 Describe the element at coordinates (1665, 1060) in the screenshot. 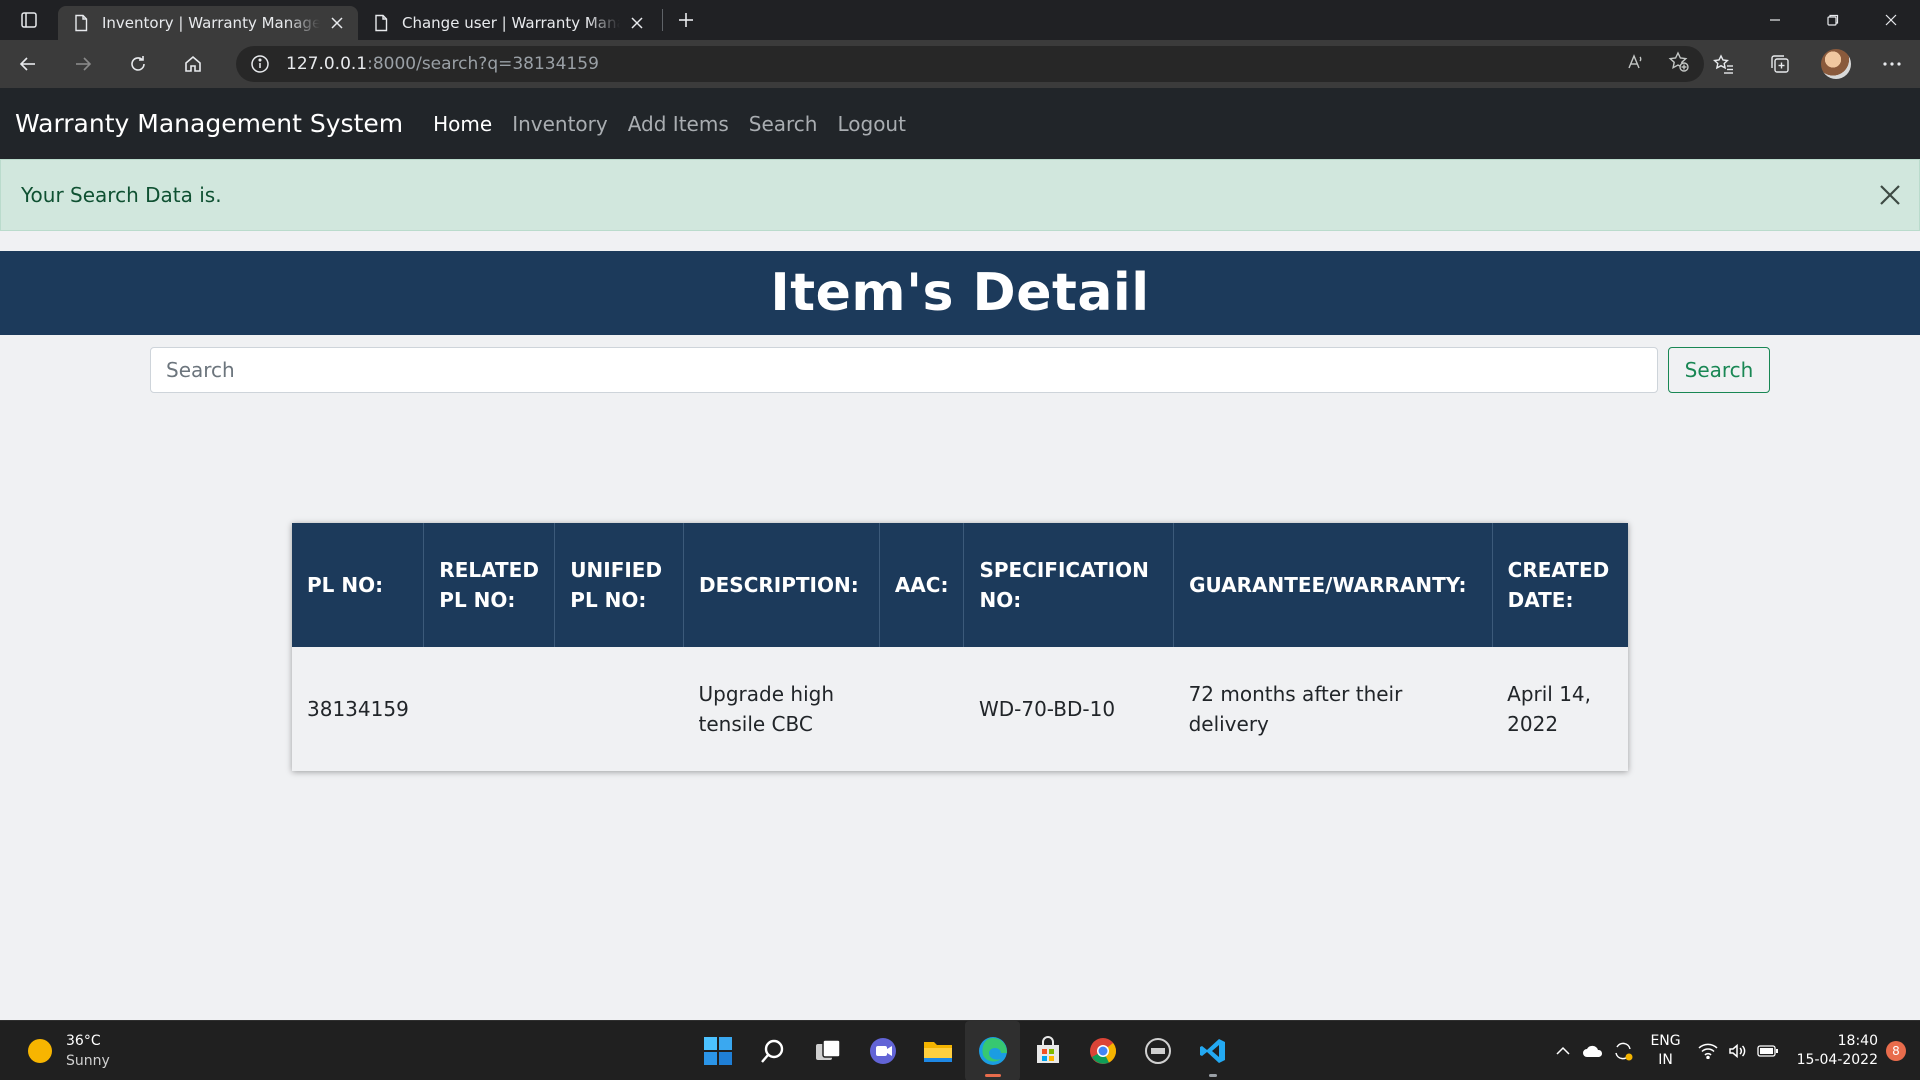

I see `region-code: IN` at that location.